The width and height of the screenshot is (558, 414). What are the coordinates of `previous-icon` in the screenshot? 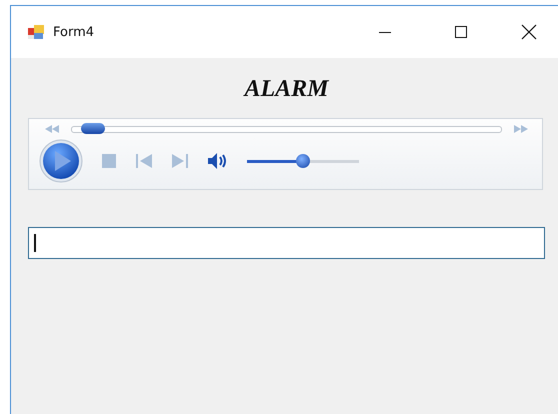 It's located at (144, 161).